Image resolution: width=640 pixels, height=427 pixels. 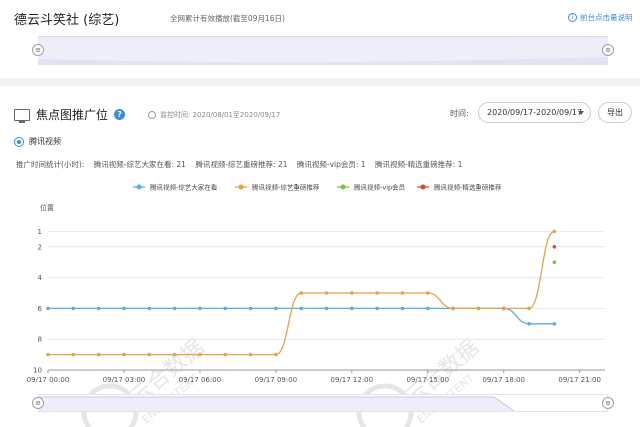 I want to click on legend-label: 腾讯视频-精选重磅推荐, so click(x=468, y=187).